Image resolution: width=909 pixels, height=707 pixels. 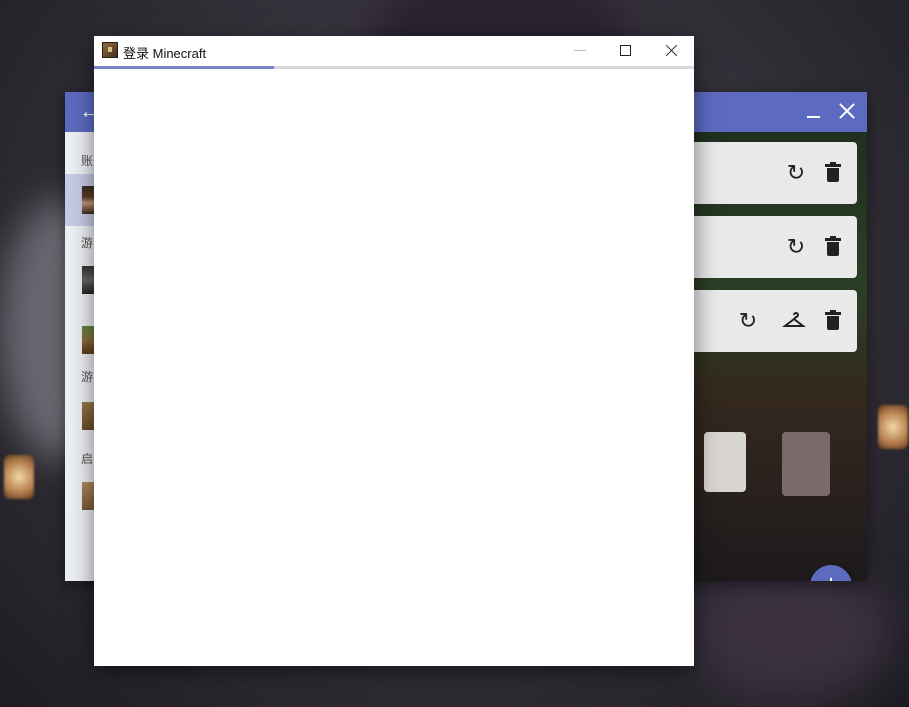 What do you see at coordinates (87, 459) in the screenshot?
I see `section-label: 启` at bounding box center [87, 459].